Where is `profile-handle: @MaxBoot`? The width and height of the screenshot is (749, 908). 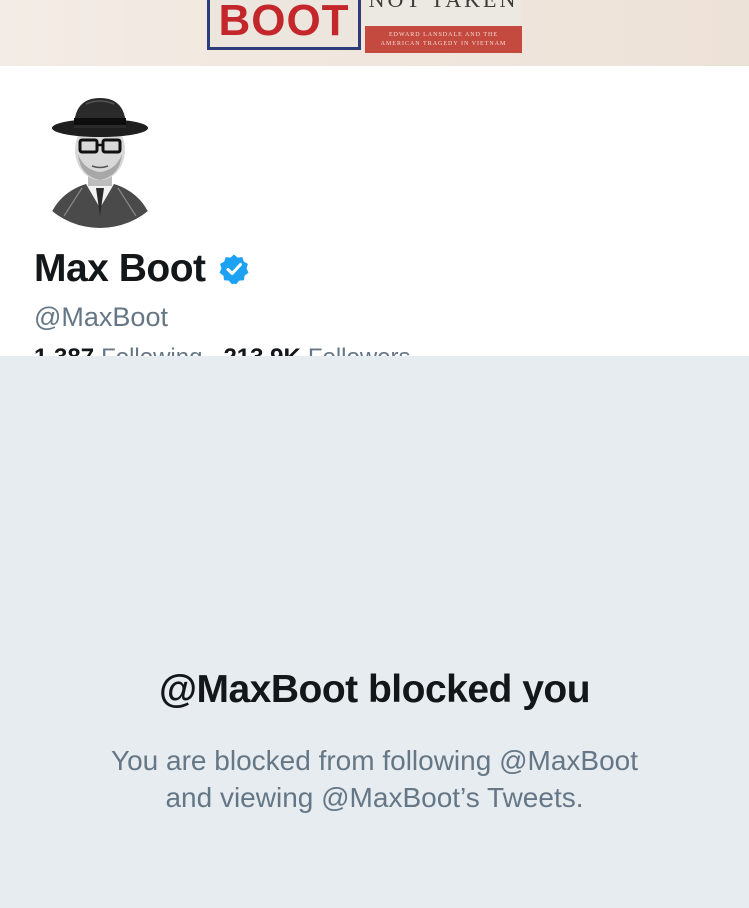
profile-handle: @MaxBoot is located at coordinates (101, 317).